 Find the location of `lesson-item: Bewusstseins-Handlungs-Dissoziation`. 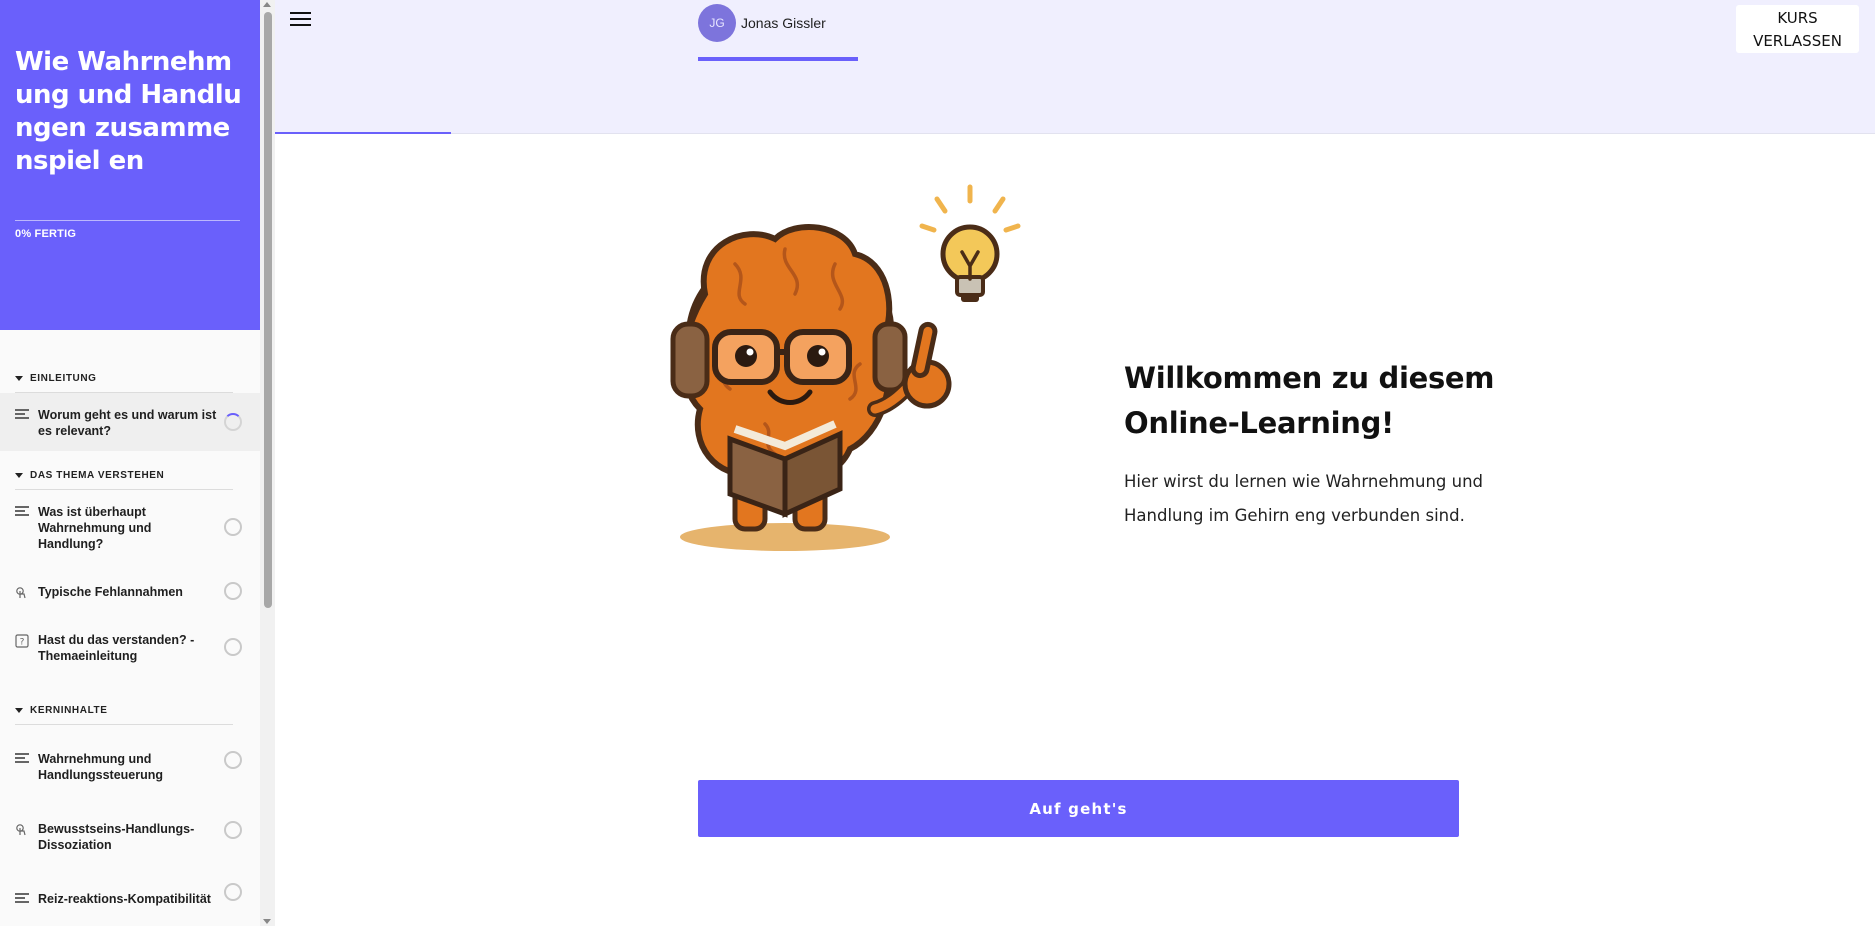

lesson-item: Bewusstseins-Handlungs-Dissoziation is located at coordinates (130, 830).